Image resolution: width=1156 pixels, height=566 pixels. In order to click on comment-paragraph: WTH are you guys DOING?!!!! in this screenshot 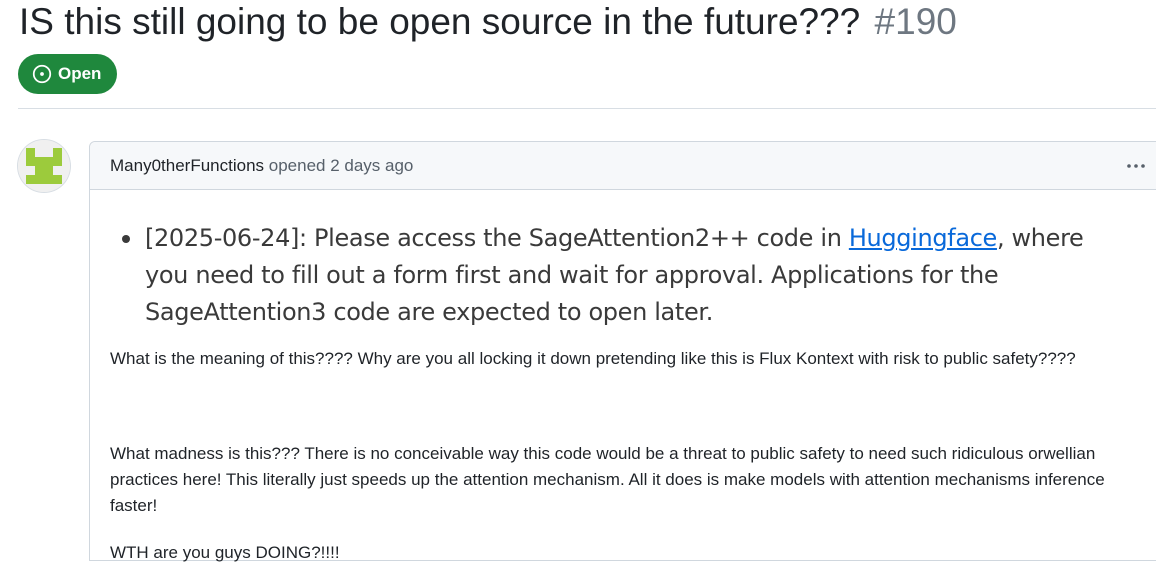, I will do `click(225, 552)`.